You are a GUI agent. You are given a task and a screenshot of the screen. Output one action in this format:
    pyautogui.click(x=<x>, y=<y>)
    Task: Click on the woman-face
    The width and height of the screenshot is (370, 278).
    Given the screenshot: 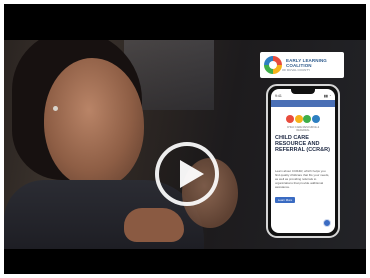 What is the action you would take?
    pyautogui.click(x=94, y=123)
    